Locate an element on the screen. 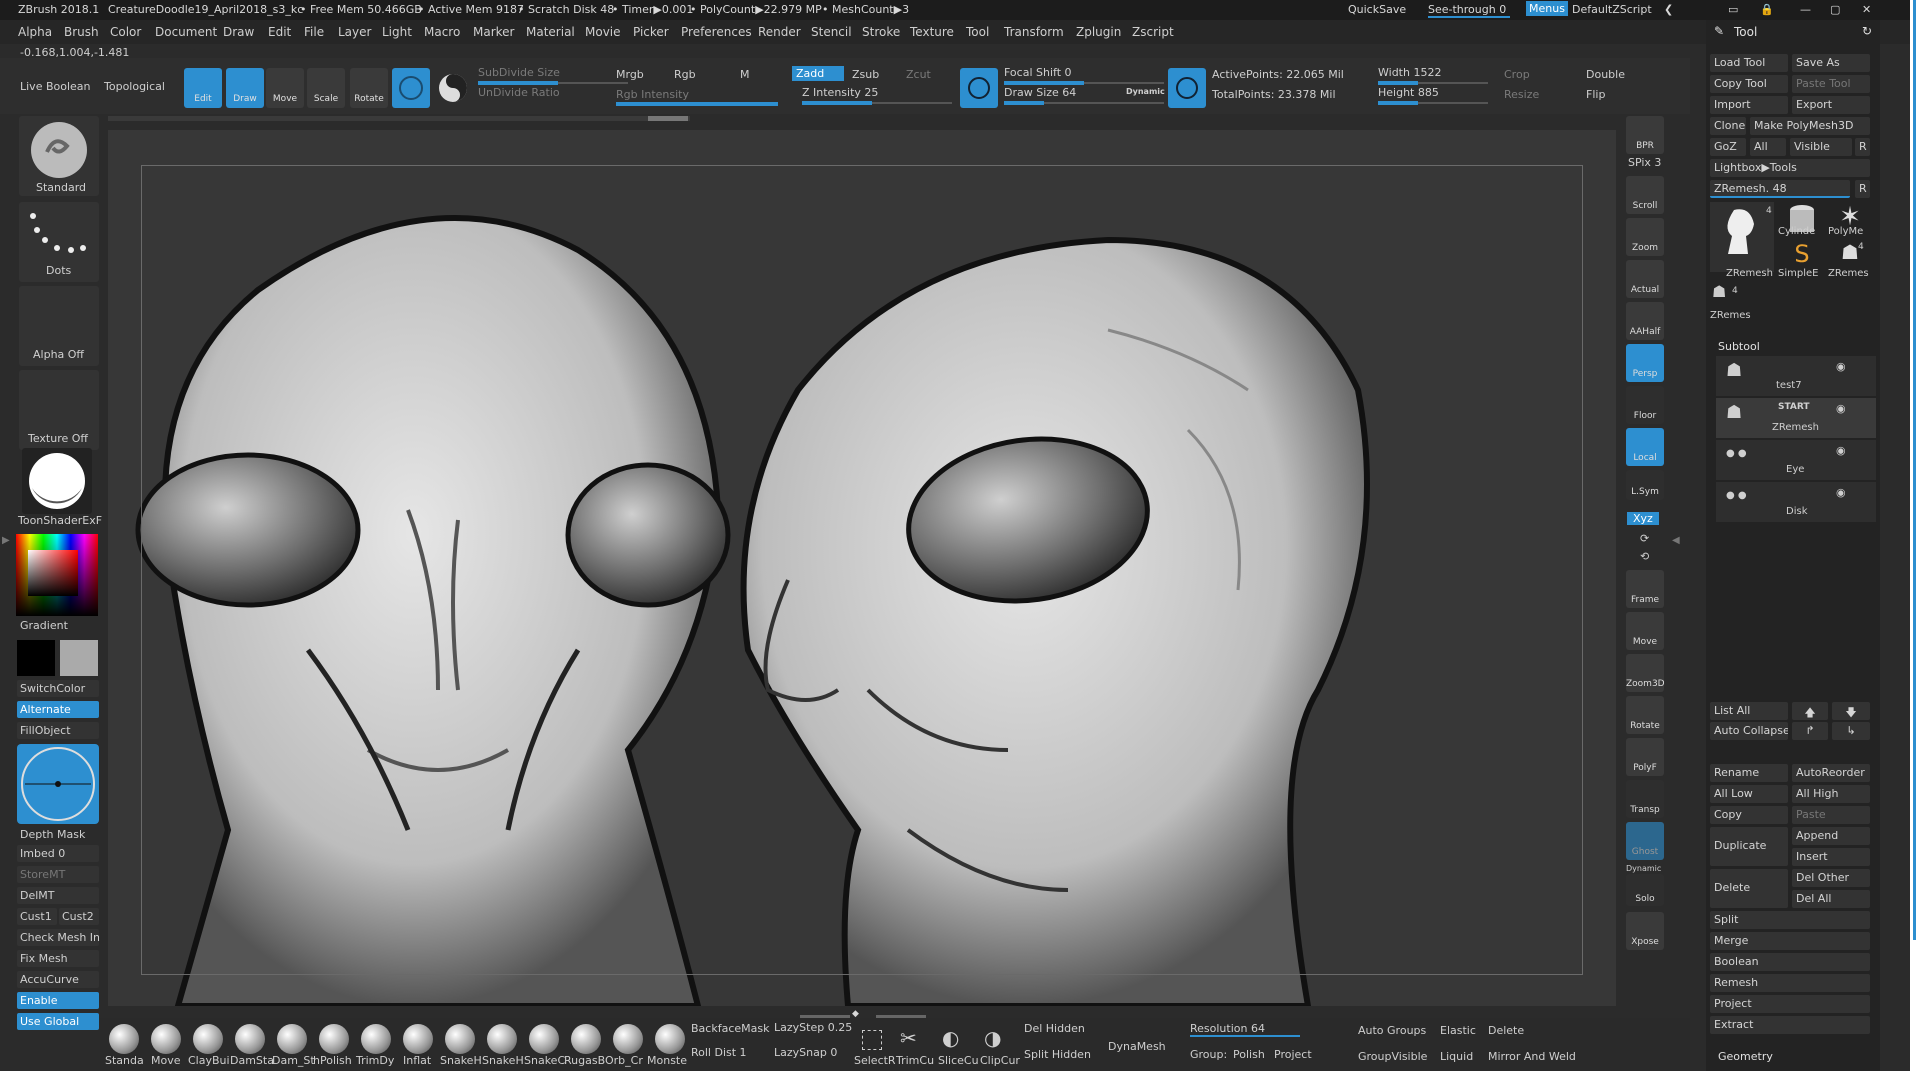 The image size is (1920, 1071). autoreorder-button: AutoReorder is located at coordinates (1831, 773).